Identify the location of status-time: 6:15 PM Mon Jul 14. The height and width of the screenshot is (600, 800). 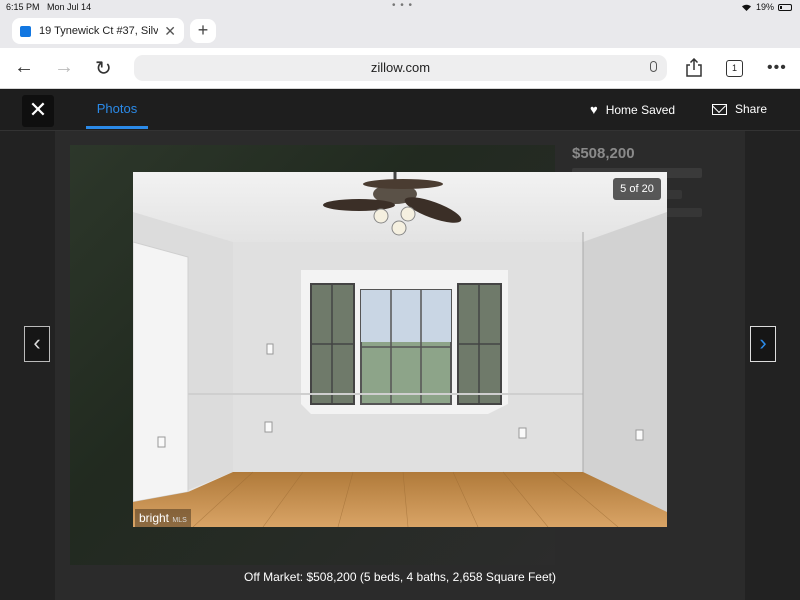
(49, 7).